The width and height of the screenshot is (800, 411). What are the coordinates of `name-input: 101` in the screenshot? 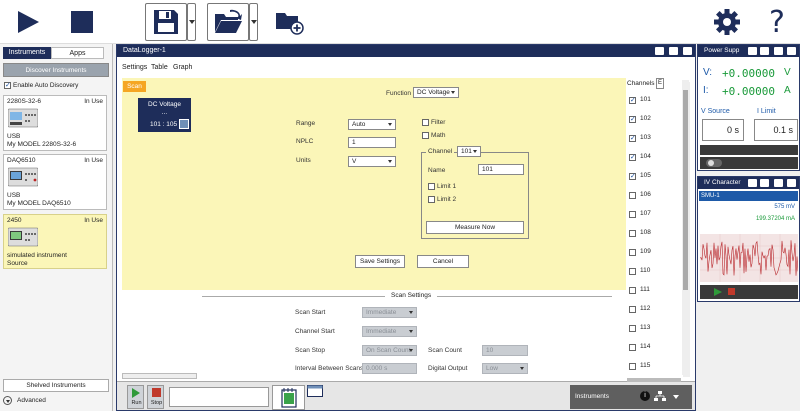 It's located at (501, 169).